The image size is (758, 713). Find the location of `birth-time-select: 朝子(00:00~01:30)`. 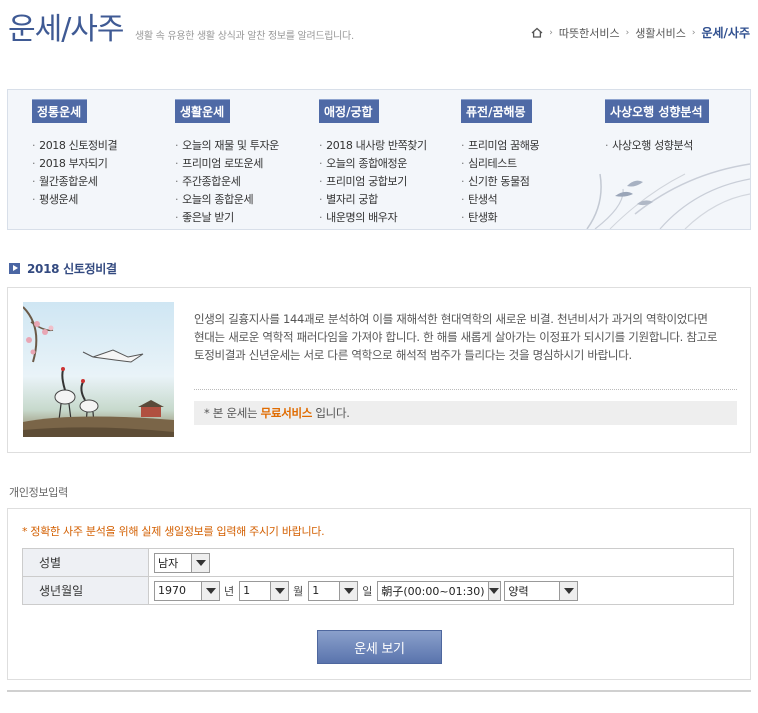

birth-time-select: 朝子(00:00~01:30) is located at coordinates (439, 590).